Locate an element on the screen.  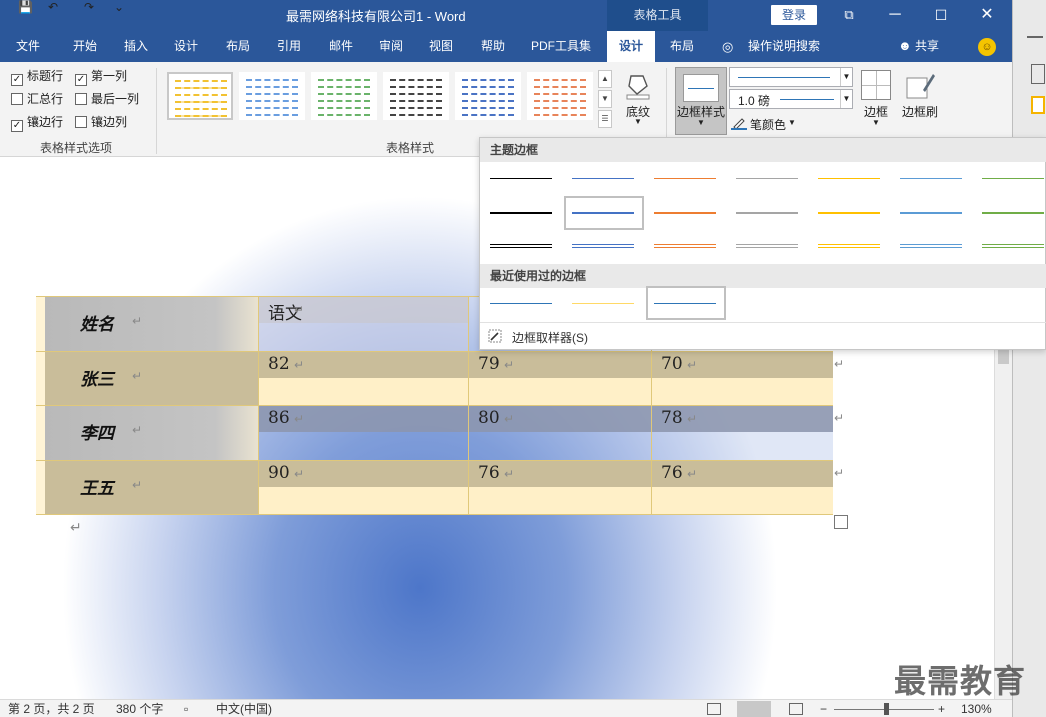
undo-icon: ↶ is located at coordinates (59, 7).